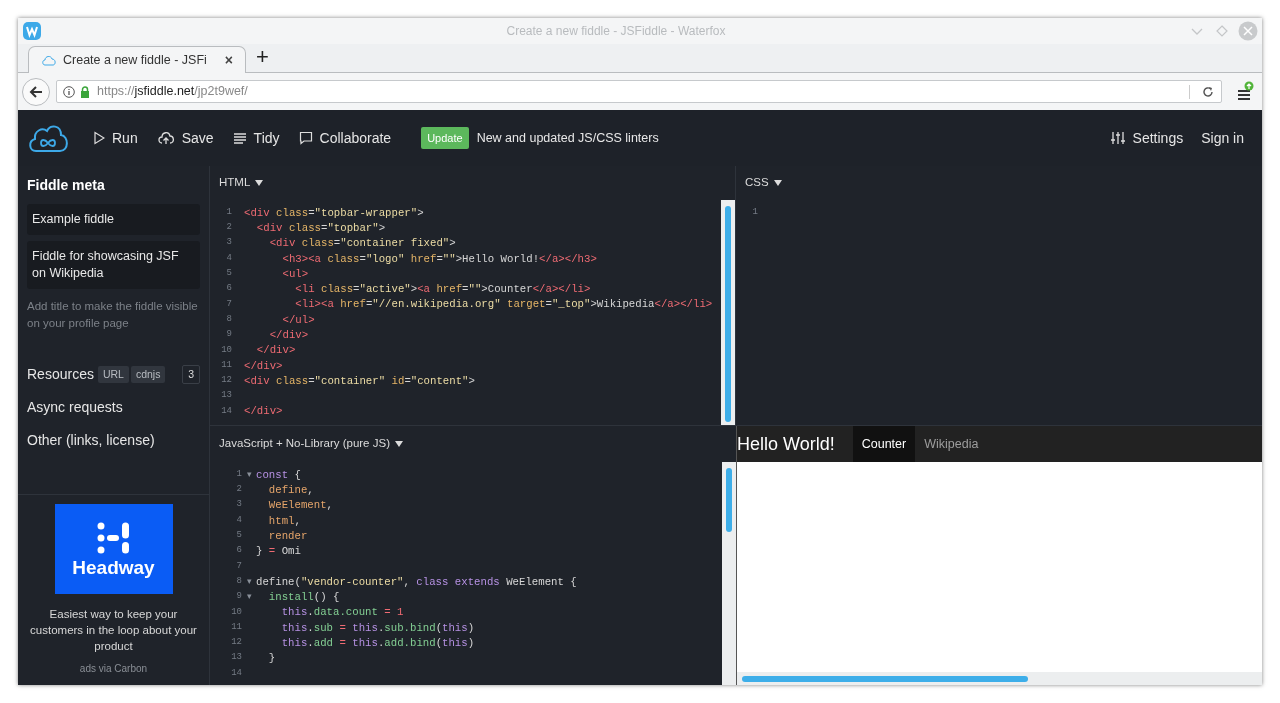  I want to click on lines-icon, so click(239, 138).